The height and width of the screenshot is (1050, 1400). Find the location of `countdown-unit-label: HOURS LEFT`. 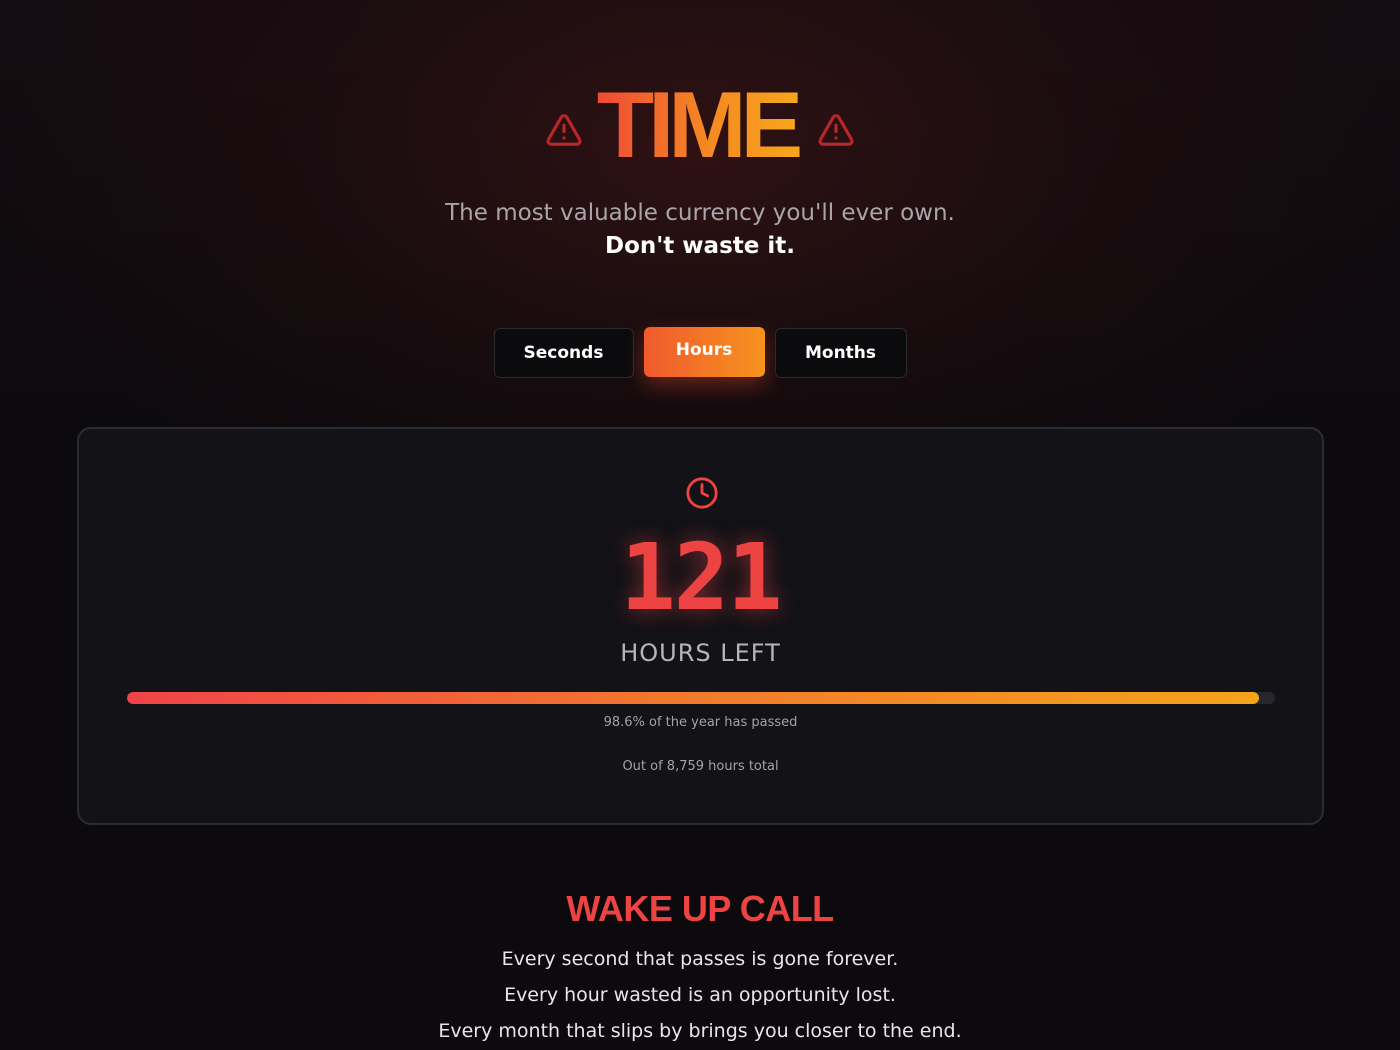

countdown-unit-label: HOURS LEFT is located at coordinates (700, 653).